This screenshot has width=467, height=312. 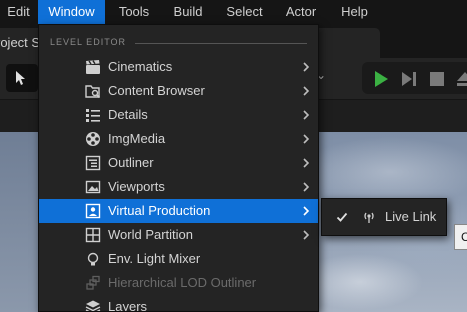 I want to click on menu-item-layers: Layers, so click(x=178, y=303).